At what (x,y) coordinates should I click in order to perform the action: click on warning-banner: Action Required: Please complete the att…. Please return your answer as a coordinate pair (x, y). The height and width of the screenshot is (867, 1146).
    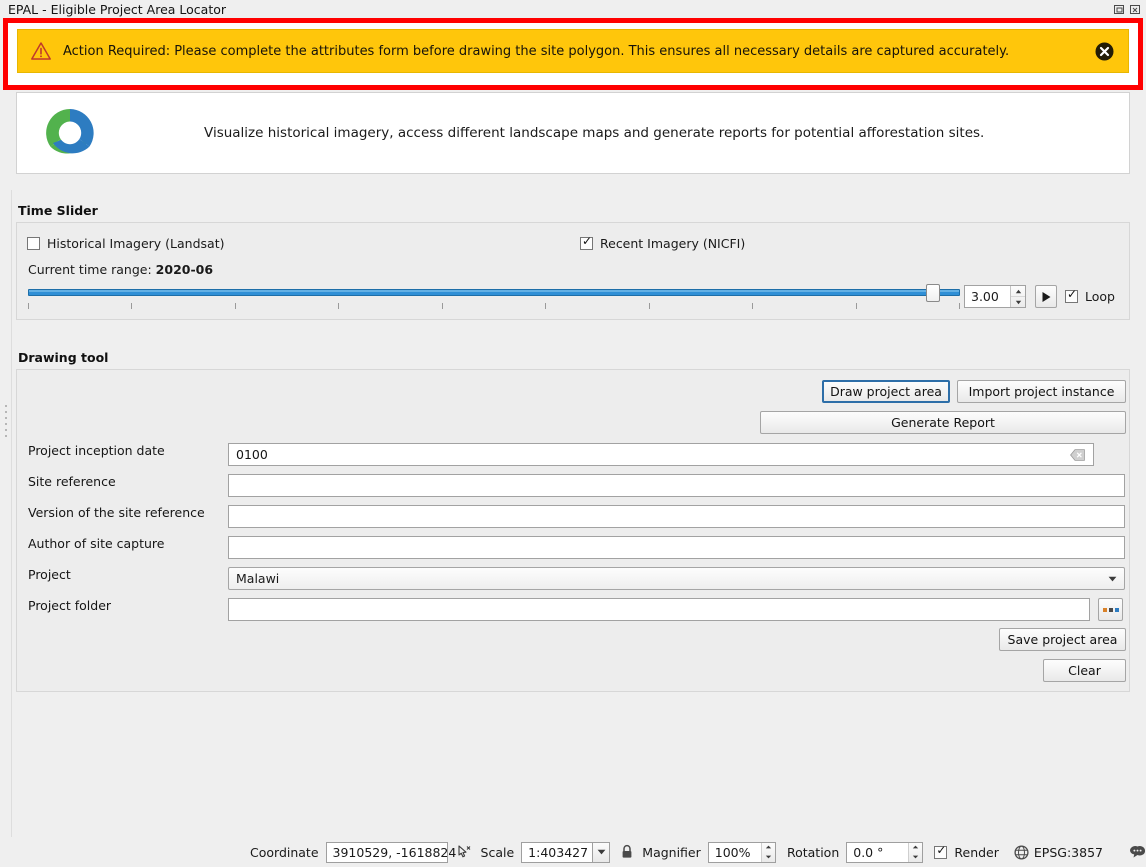
    Looking at the image, I should click on (573, 51).